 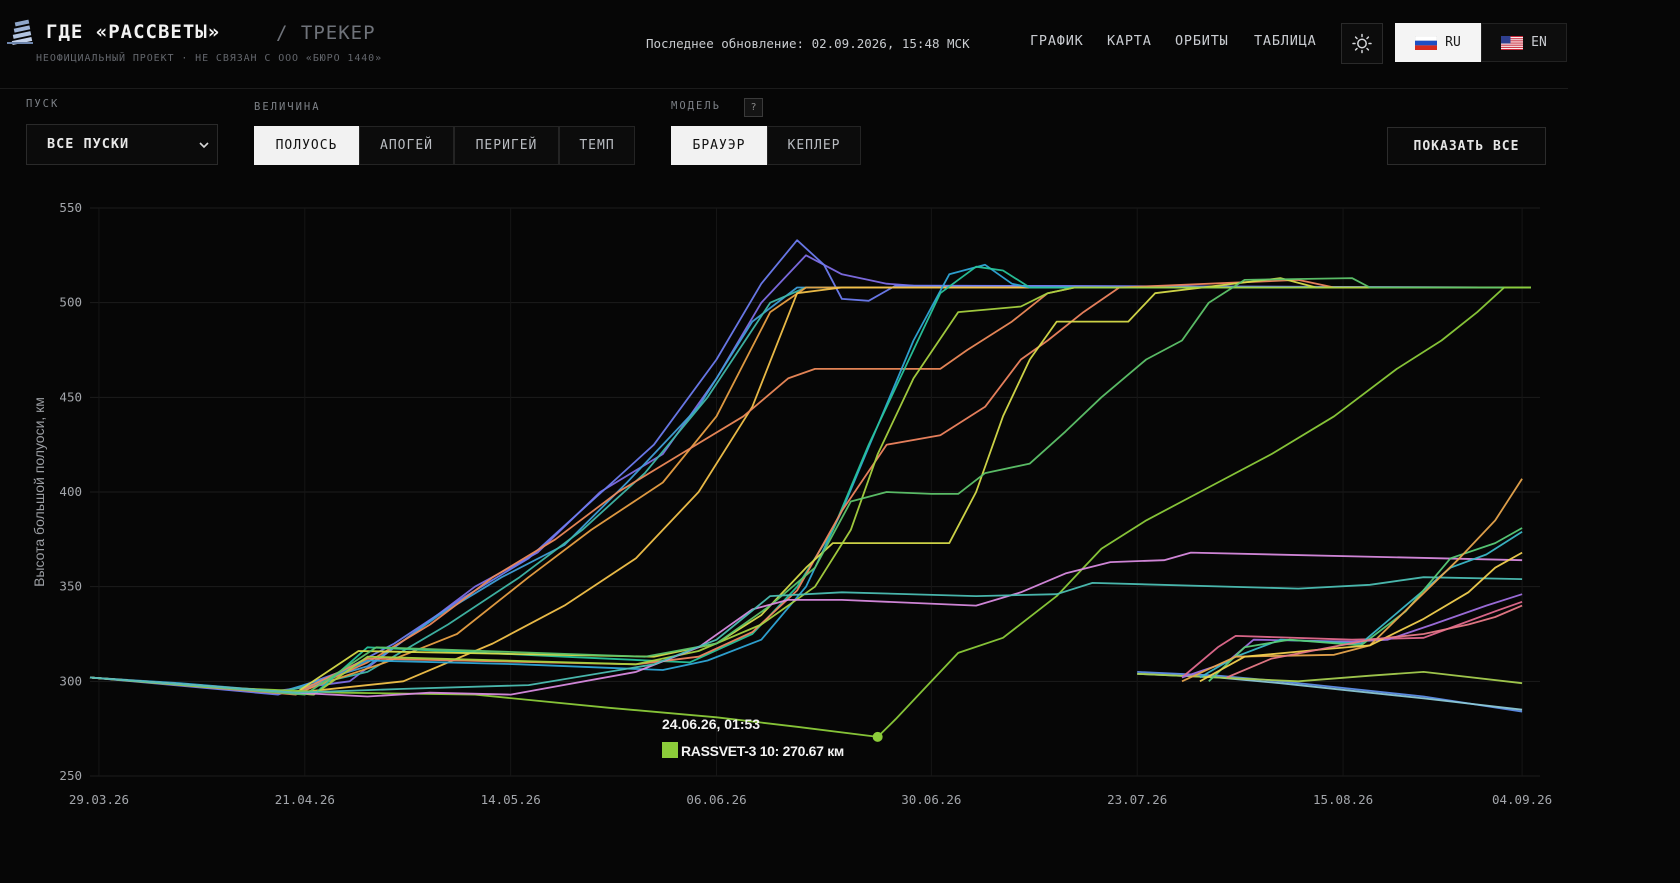 I want to click on y-tick-label: 550, so click(x=70, y=207).